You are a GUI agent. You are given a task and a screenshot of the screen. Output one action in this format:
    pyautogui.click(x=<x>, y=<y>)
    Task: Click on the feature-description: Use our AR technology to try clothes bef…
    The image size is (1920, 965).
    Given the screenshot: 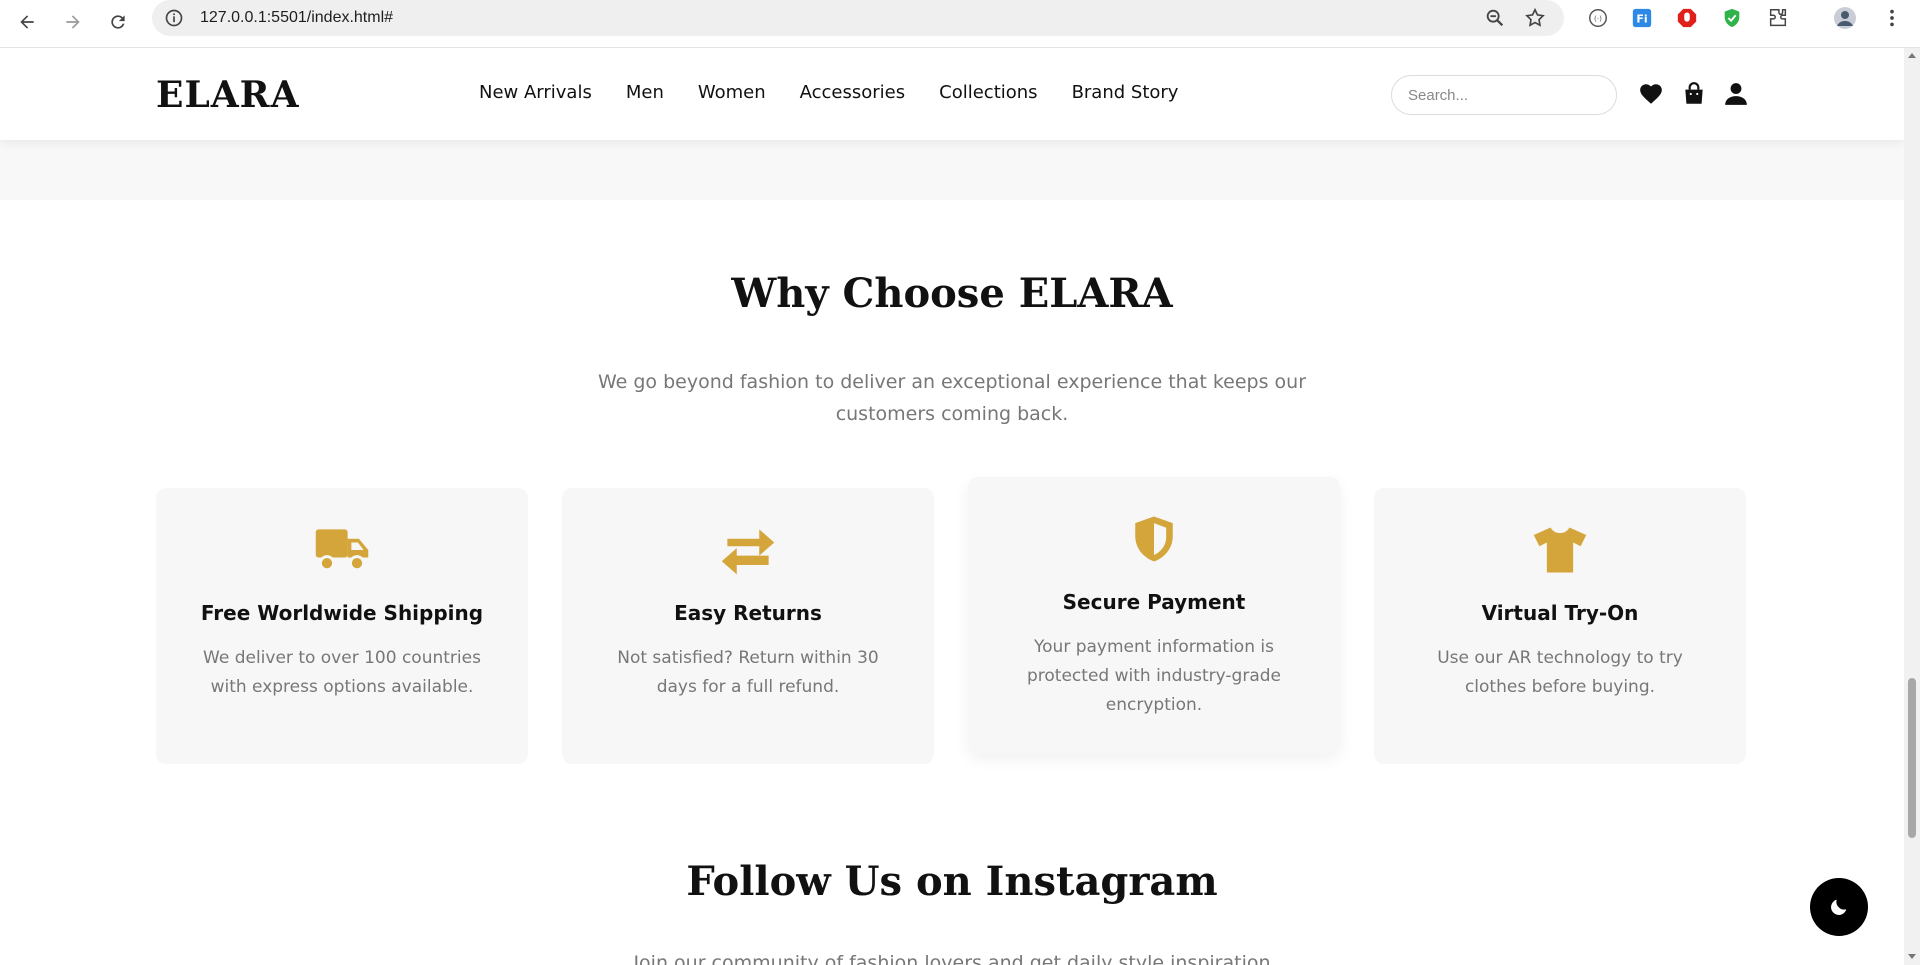 What is the action you would take?
    pyautogui.click(x=1560, y=672)
    